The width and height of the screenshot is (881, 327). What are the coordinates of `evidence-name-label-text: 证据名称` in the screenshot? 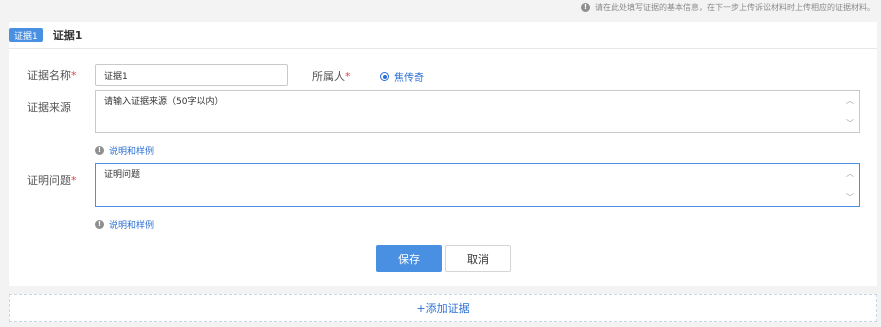 It's located at (49, 75).